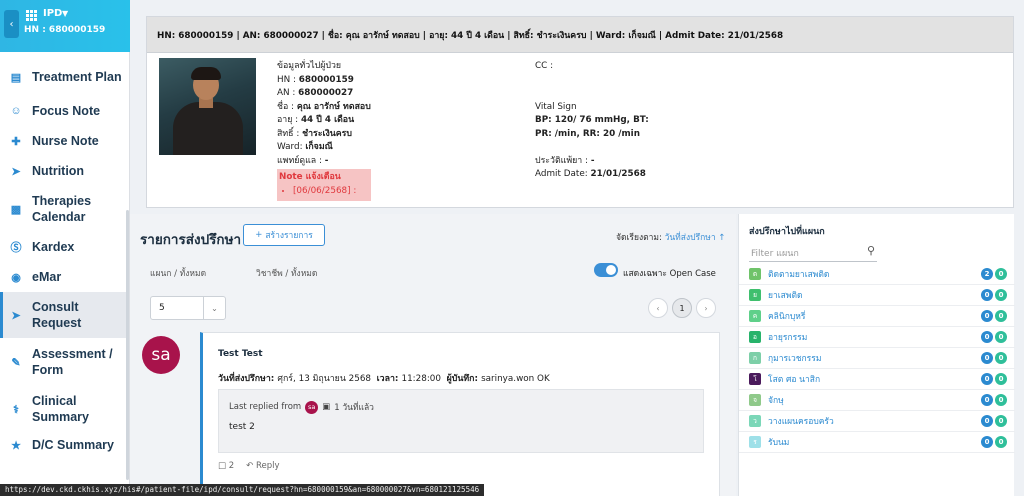  I want to click on open-case-label: แสดงเฉพาะ Open Case, so click(669, 274).